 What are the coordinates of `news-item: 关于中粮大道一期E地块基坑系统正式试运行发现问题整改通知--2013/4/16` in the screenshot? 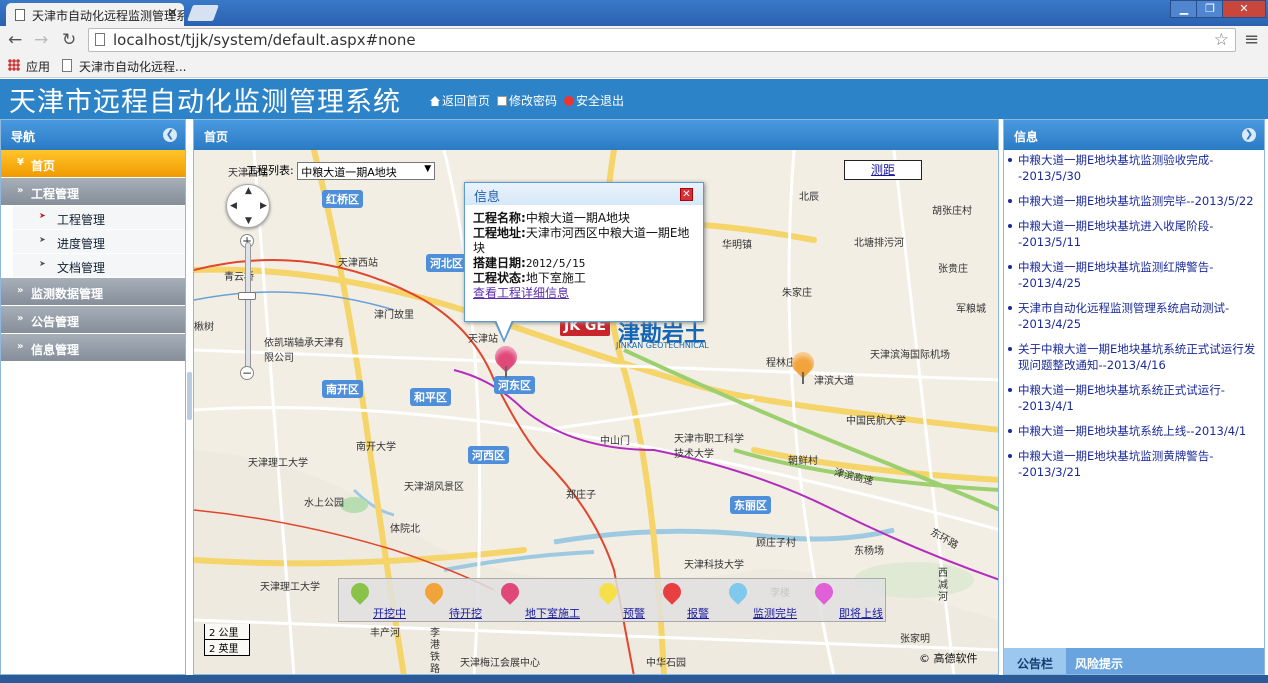 It's located at (1135, 357).